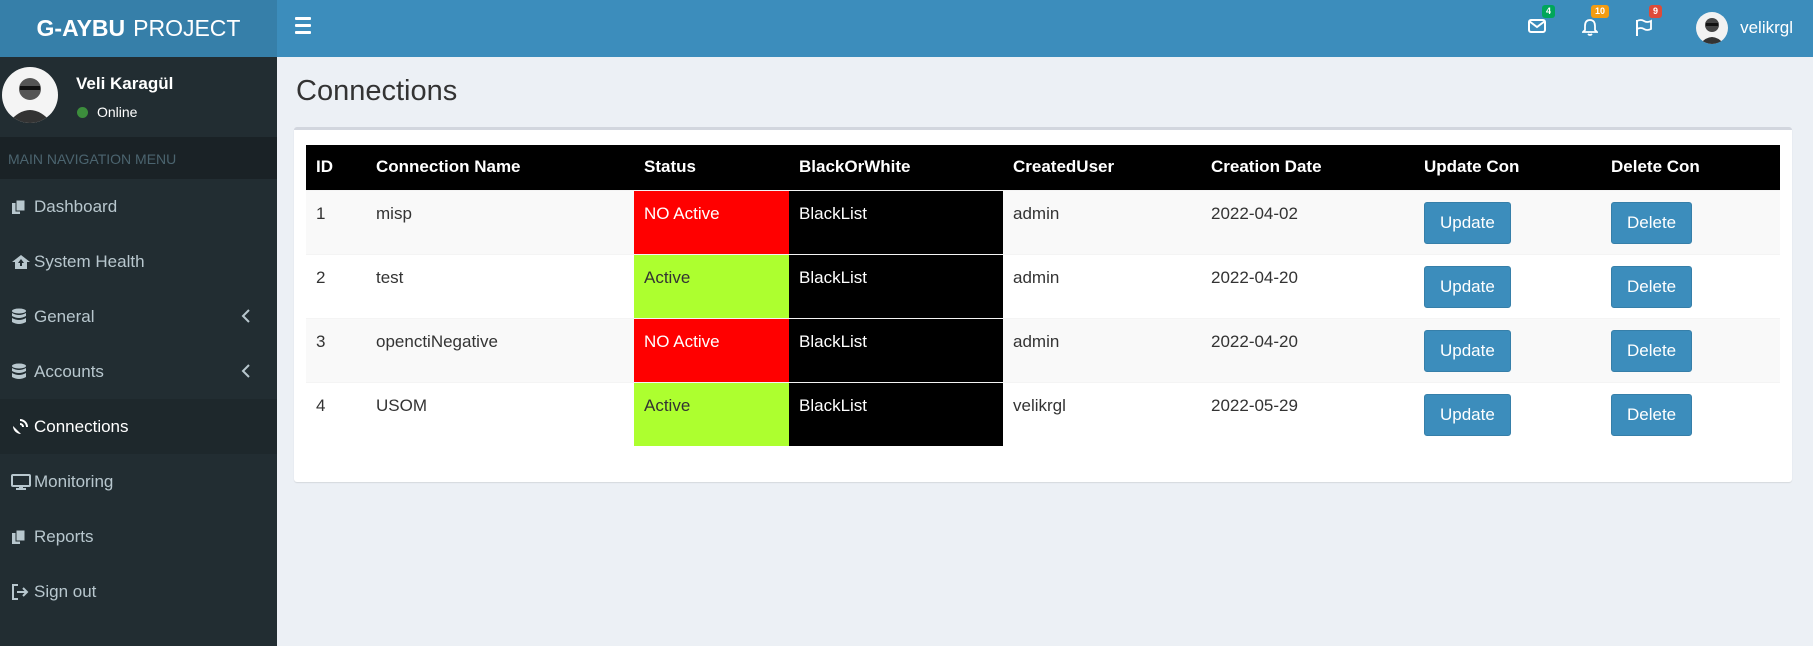 The height and width of the screenshot is (646, 1813). What do you see at coordinates (1712, 28) in the screenshot?
I see `avatar` at bounding box center [1712, 28].